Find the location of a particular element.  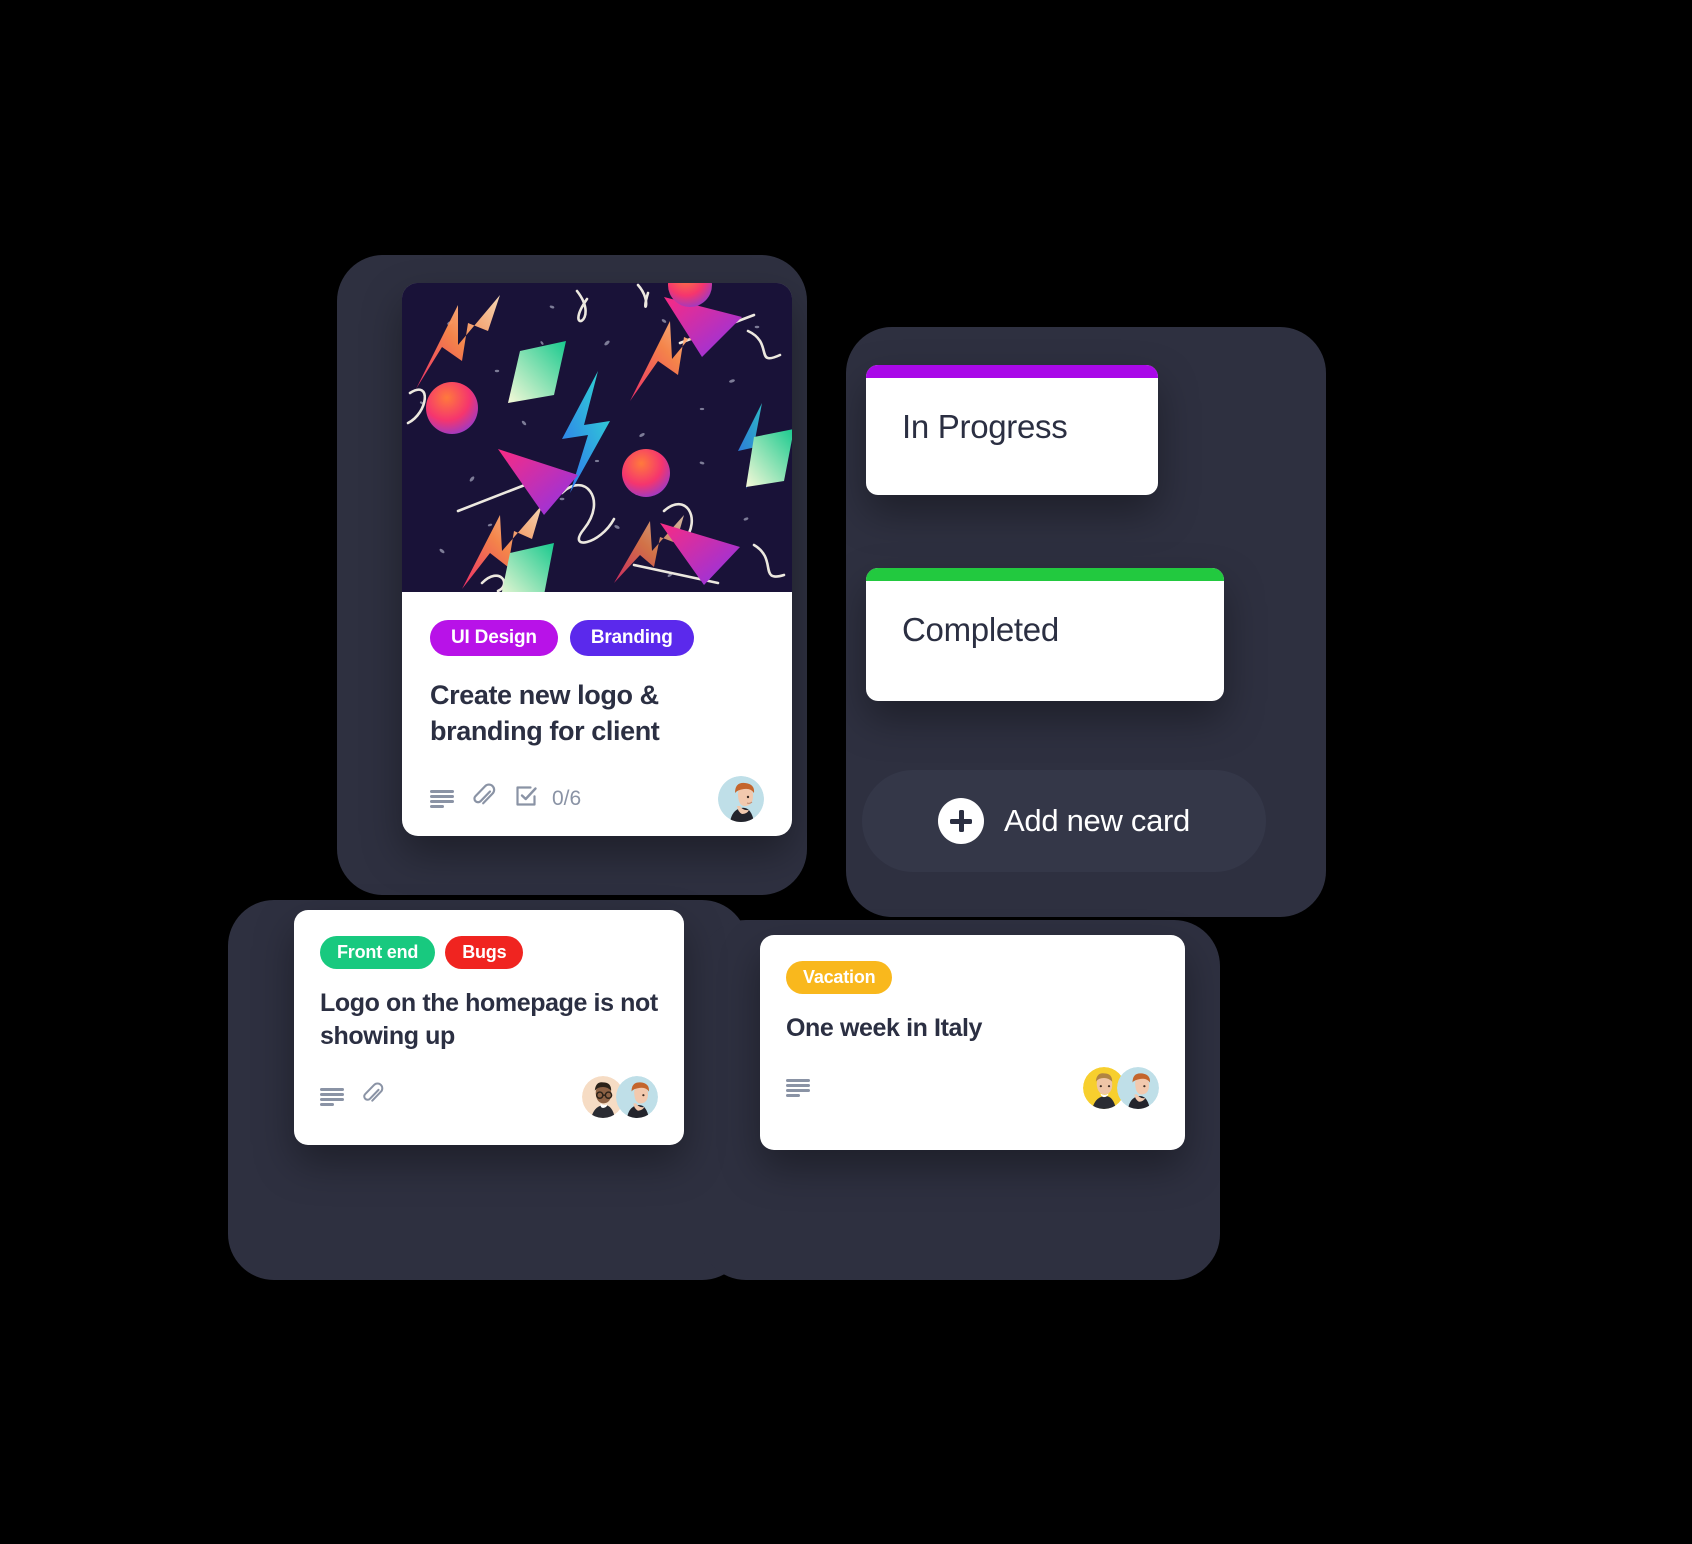

column-strip-green is located at coordinates (1045, 574).